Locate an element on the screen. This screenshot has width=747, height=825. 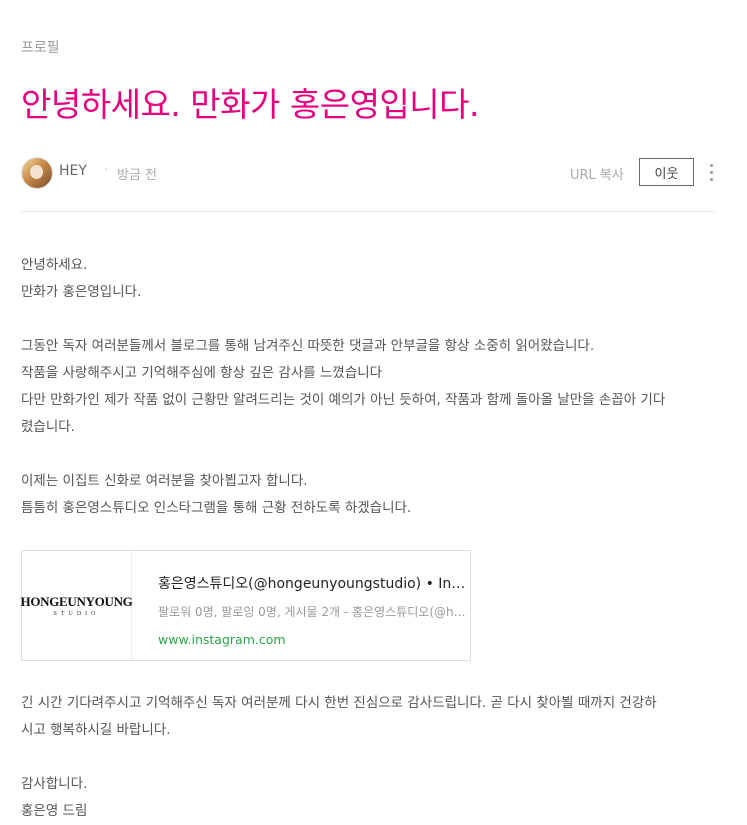
neighbor-button: 이웃 is located at coordinates (666, 172).